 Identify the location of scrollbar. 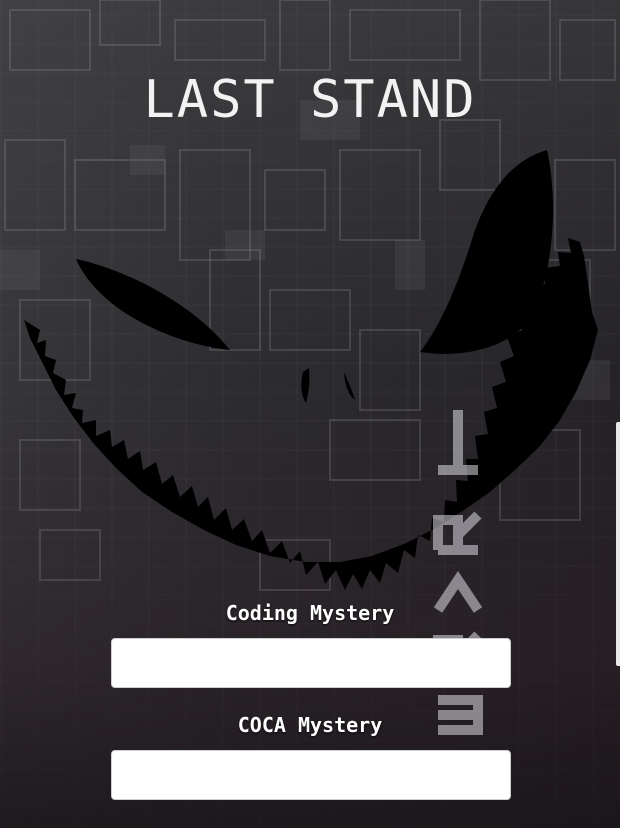
(618, 544).